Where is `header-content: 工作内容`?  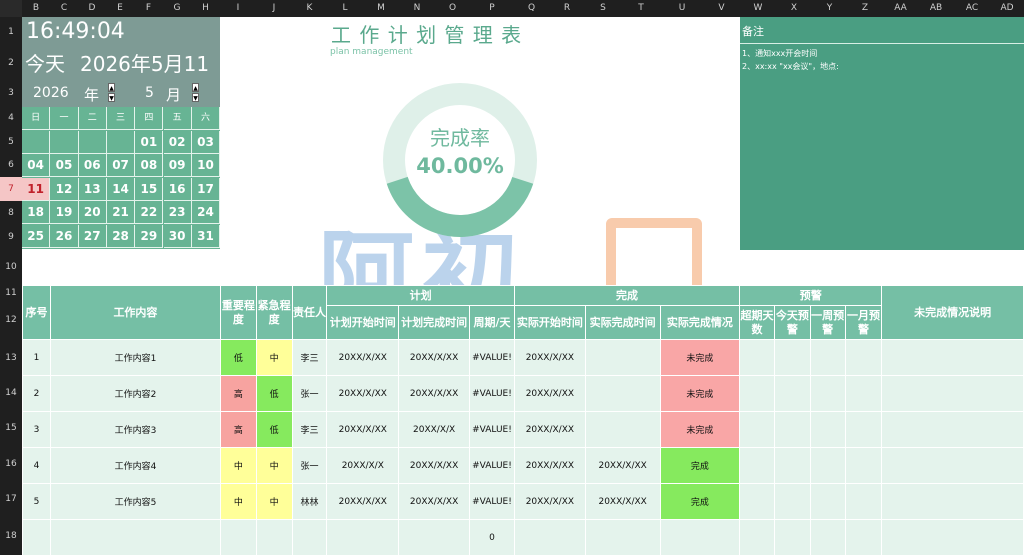
header-content: 工作内容 is located at coordinates (135, 312).